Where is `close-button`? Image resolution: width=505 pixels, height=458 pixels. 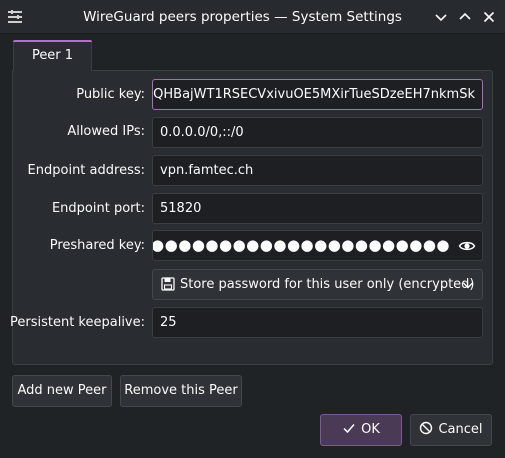 close-button is located at coordinates (489, 17).